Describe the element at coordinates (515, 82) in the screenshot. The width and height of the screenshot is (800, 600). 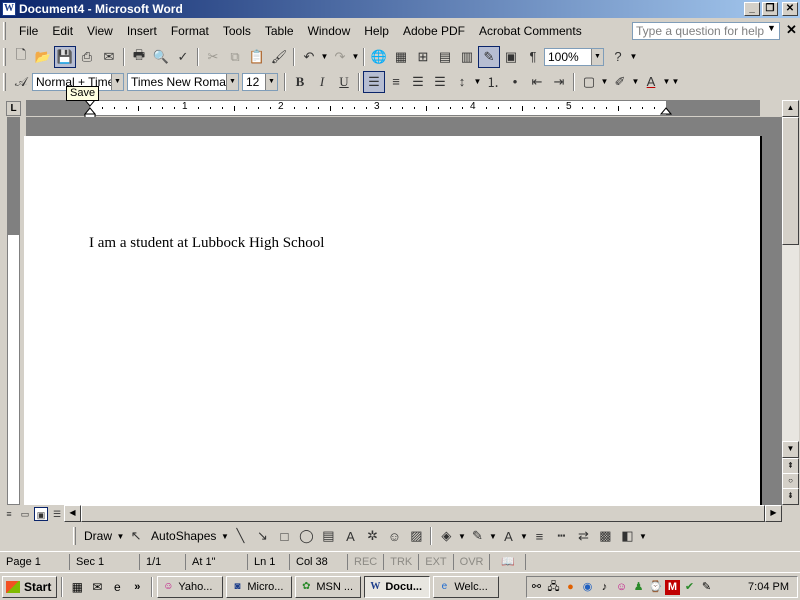
I see `bullets-icon: •` at that location.